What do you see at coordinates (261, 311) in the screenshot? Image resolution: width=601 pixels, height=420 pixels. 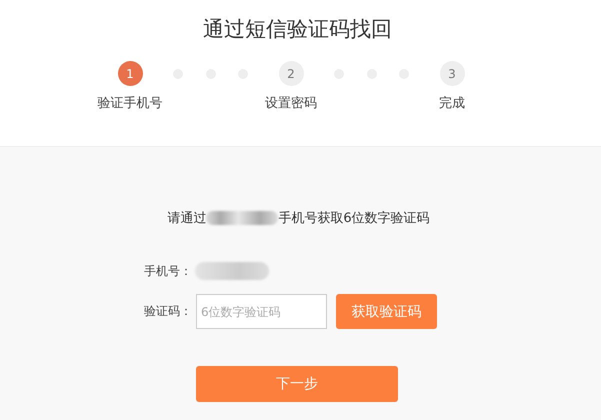 I see `code-input: 6位数字验证码` at bounding box center [261, 311].